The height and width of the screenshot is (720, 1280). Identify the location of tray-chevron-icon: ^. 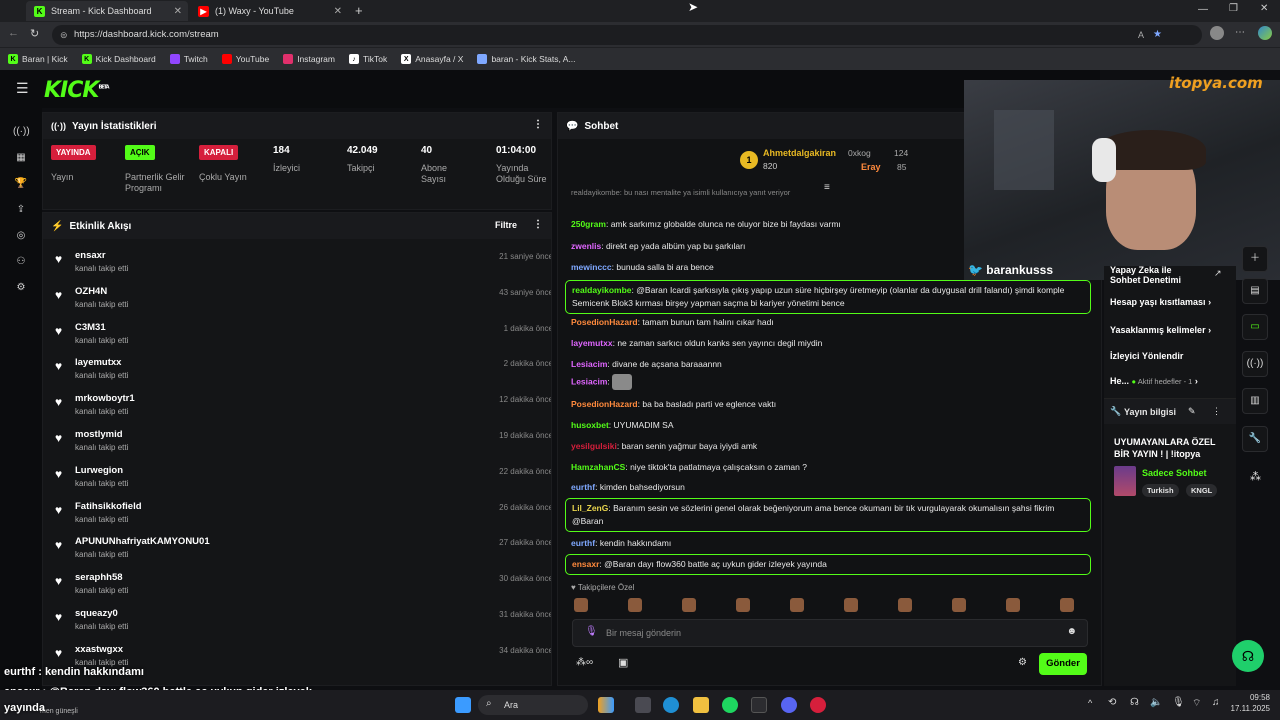
(1090, 703).